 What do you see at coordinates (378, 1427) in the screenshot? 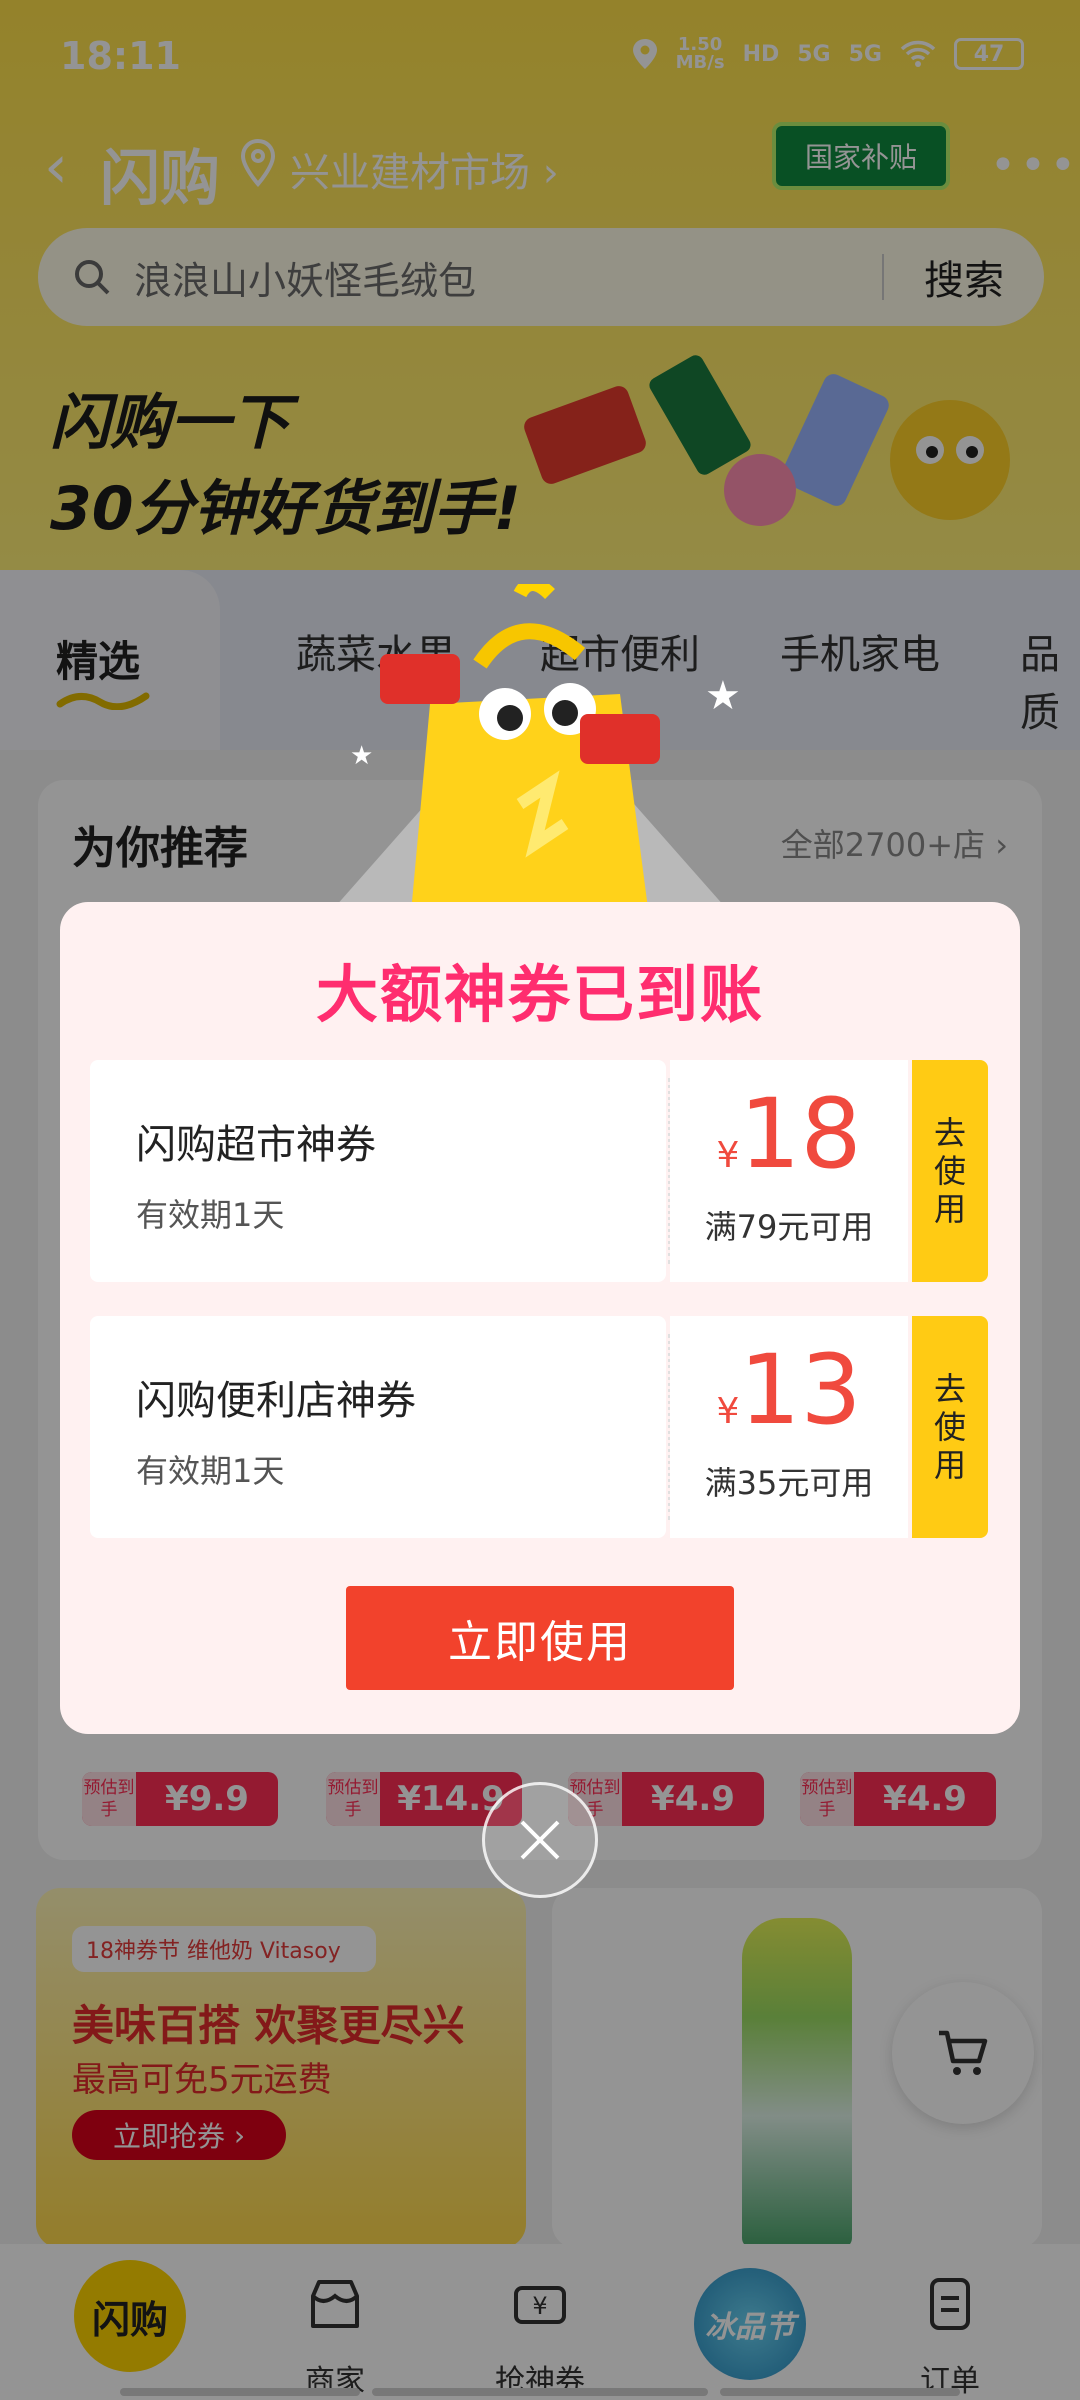
I see `coupon-info: 闪购便利店神券 有效期1天` at bounding box center [378, 1427].